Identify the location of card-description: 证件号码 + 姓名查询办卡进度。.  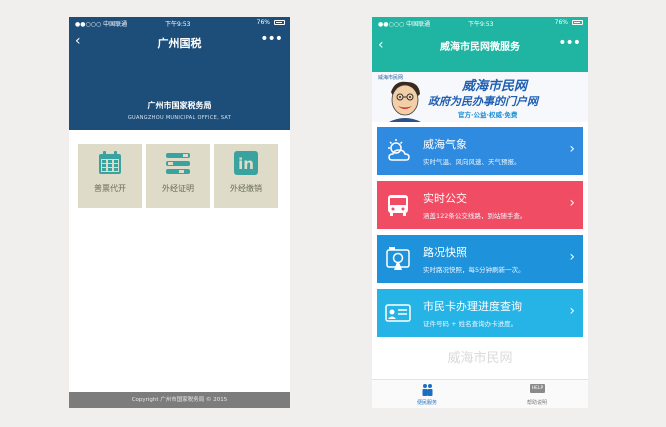
(470, 324).